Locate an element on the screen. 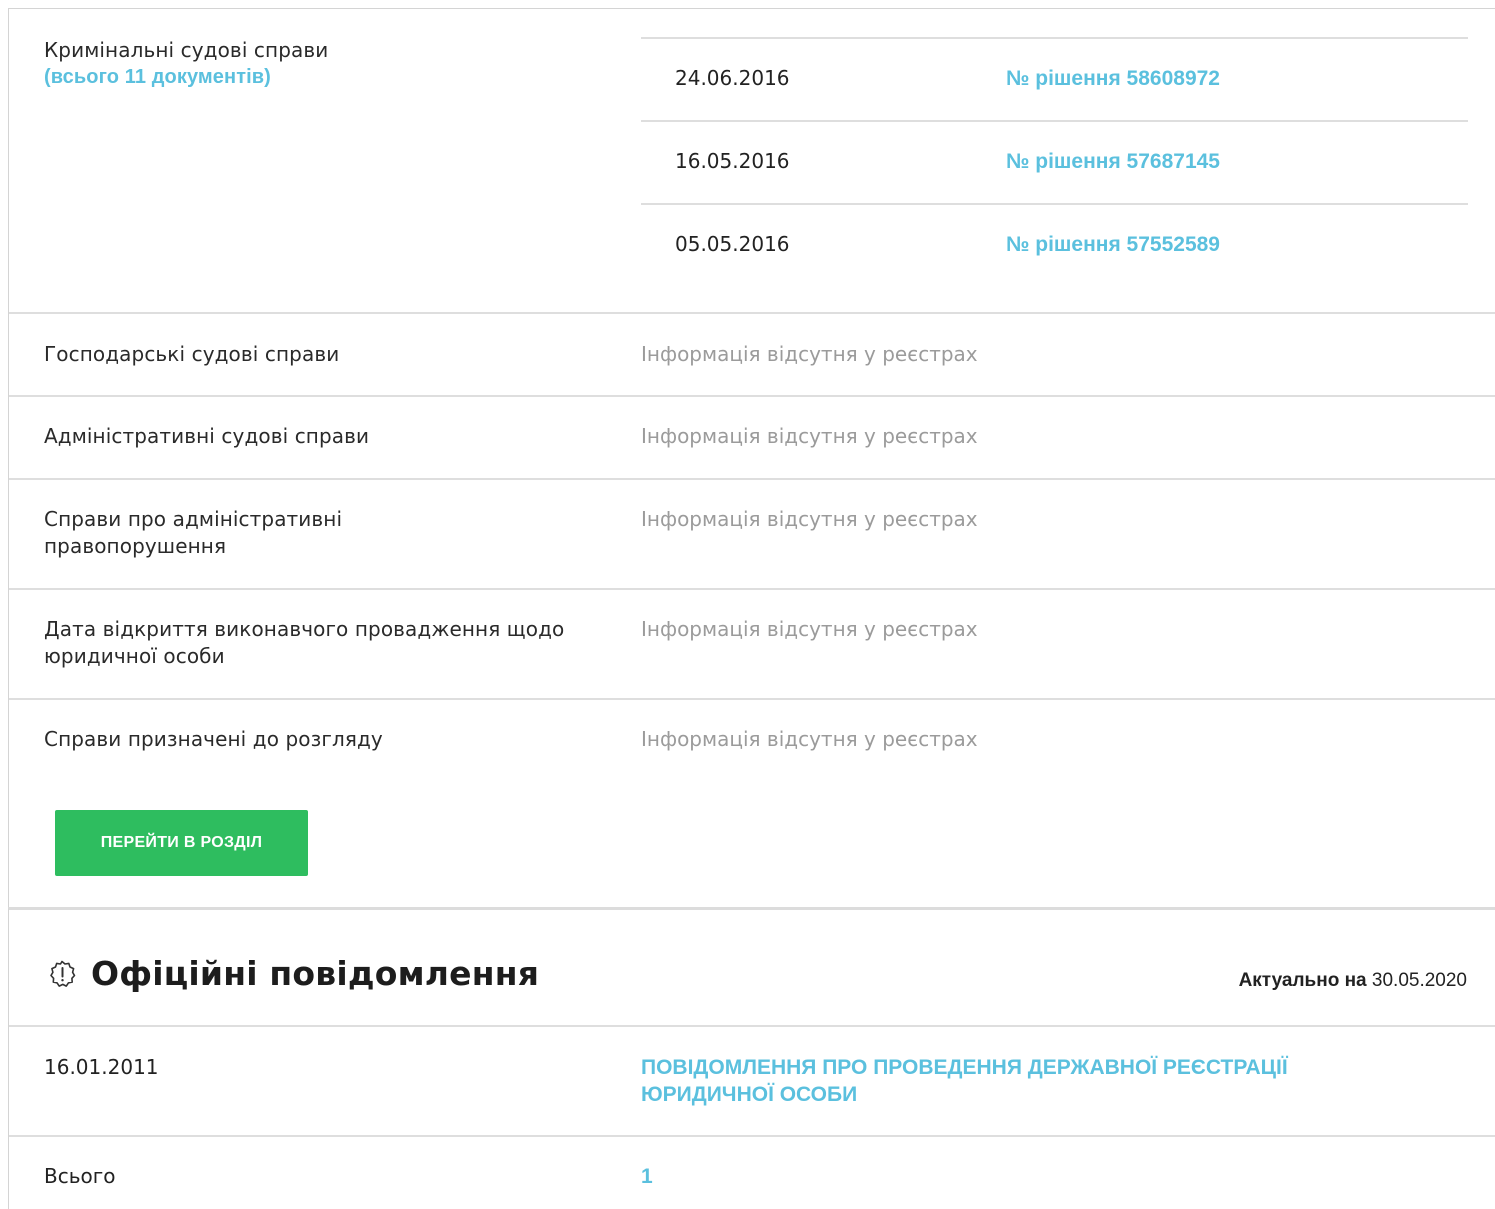 The width and height of the screenshot is (1495, 1209). decision-date: 16.05.2016 is located at coordinates (732, 161).